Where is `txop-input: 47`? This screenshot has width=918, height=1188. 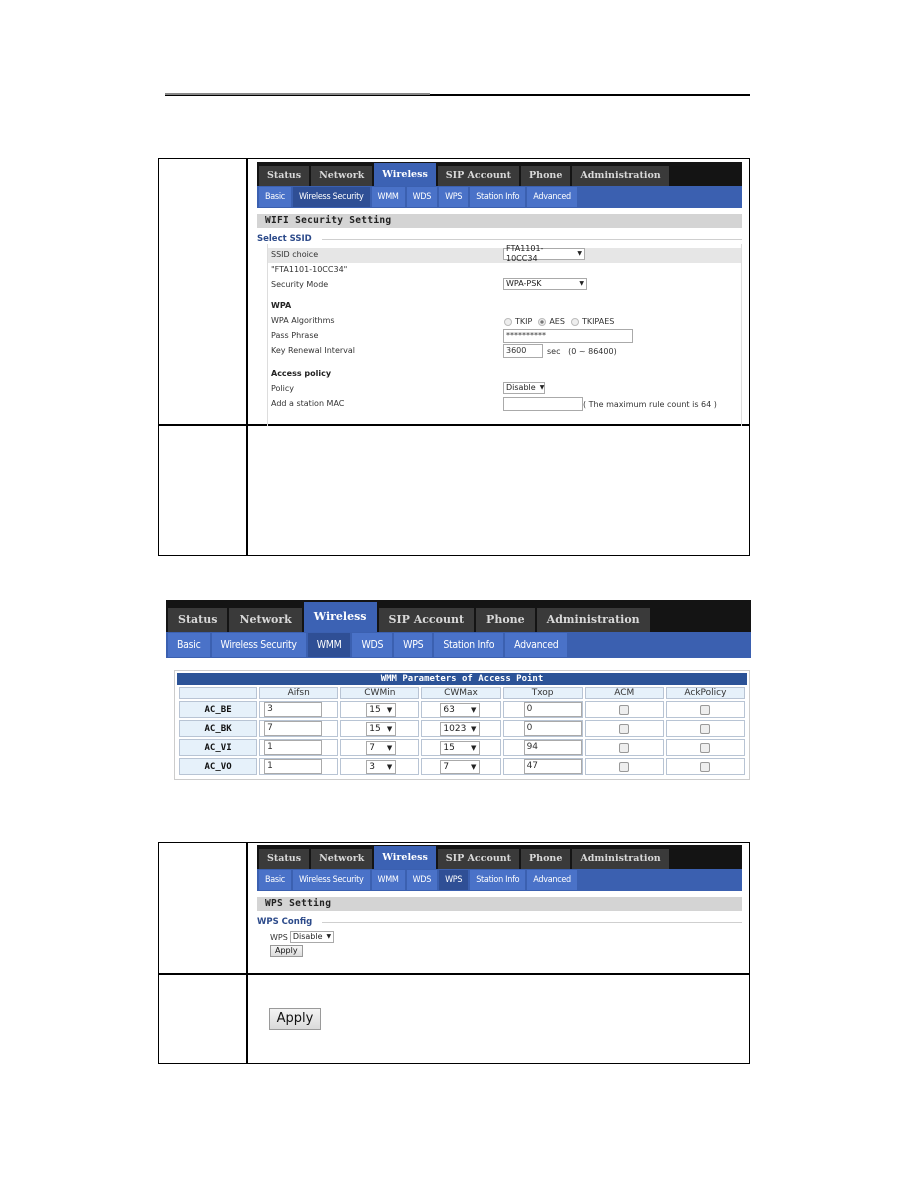 txop-input: 47 is located at coordinates (552, 766).